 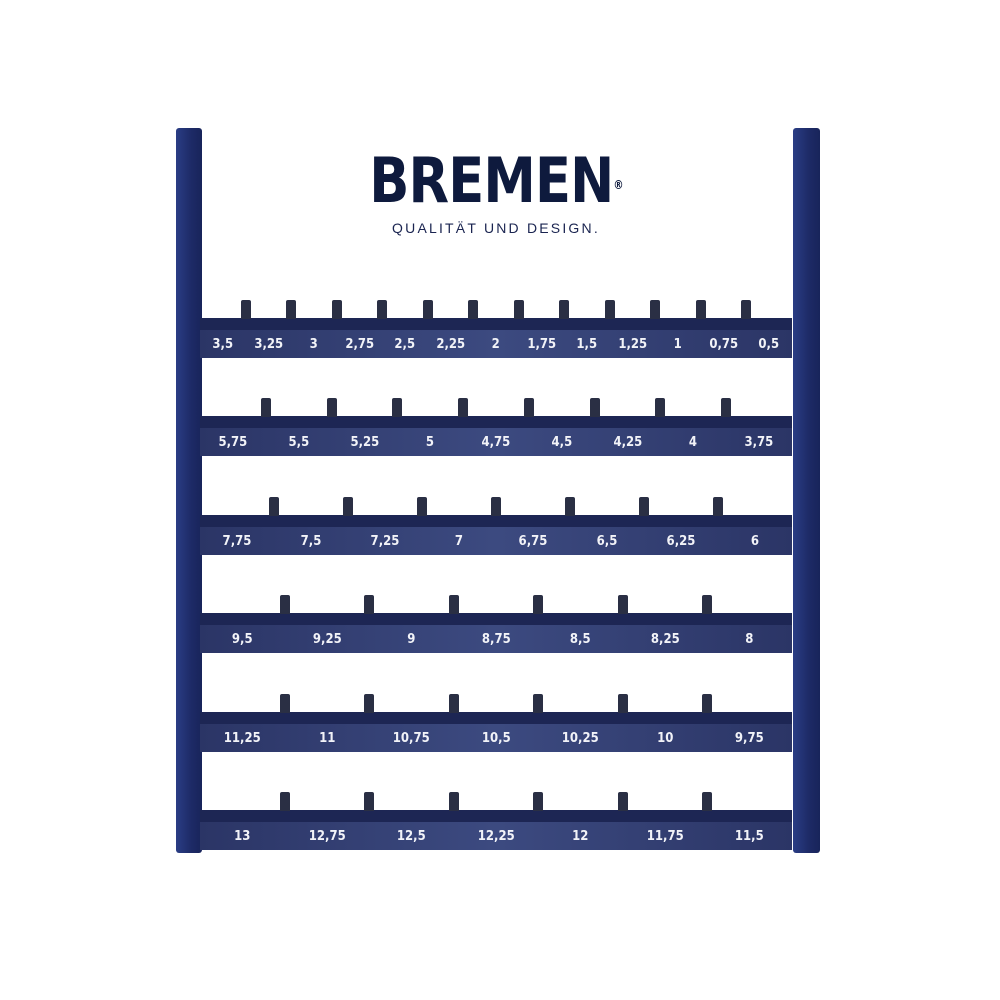 I want to click on size-label: 0,75, so click(x=724, y=344).